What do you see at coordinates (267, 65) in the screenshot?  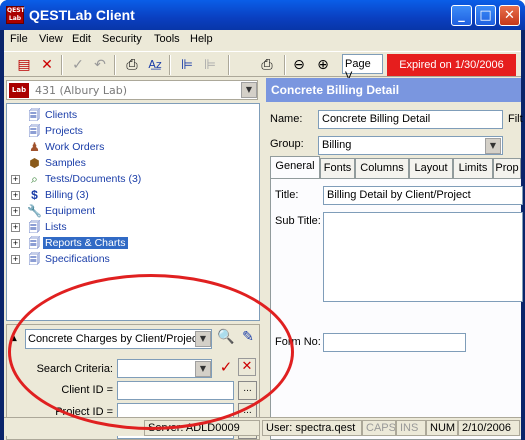 I see `print-icon: ⎙` at bounding box center [267, 65].